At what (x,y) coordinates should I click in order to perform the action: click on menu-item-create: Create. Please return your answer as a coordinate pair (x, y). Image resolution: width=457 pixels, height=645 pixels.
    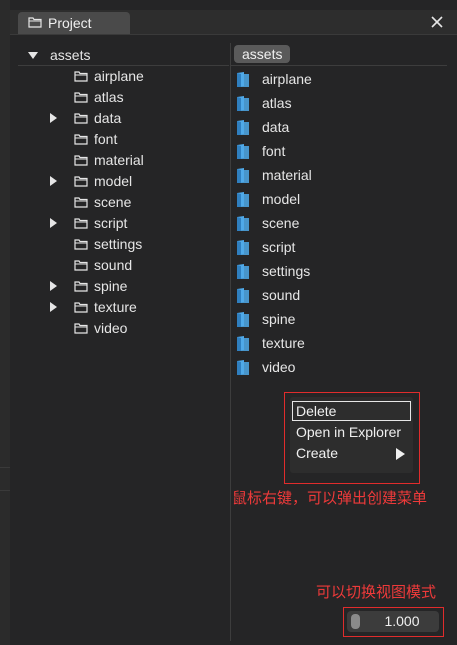
    Looking at the image, I should click on (351, 453).